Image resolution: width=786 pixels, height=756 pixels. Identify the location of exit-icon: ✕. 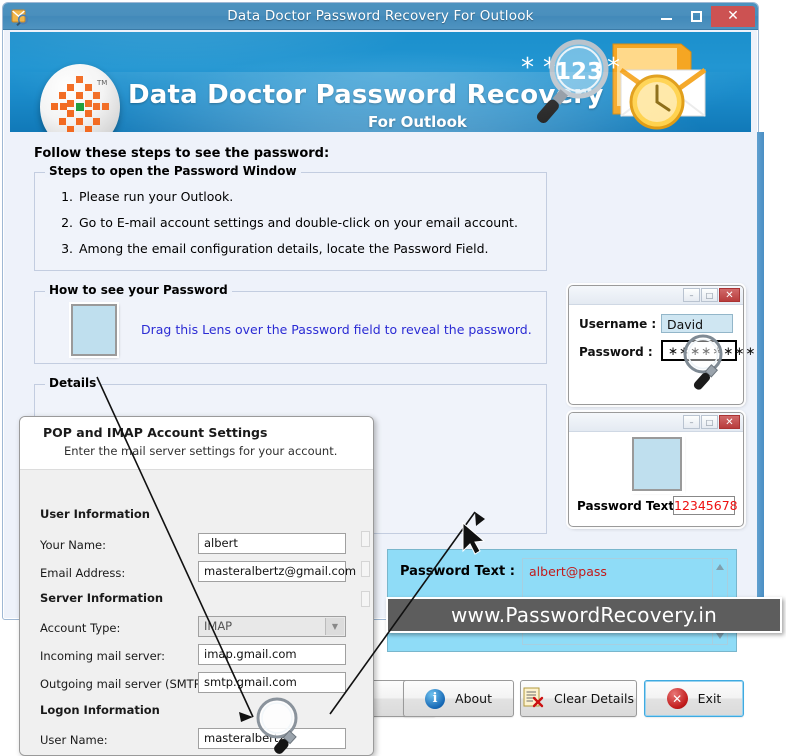
(677, 698).